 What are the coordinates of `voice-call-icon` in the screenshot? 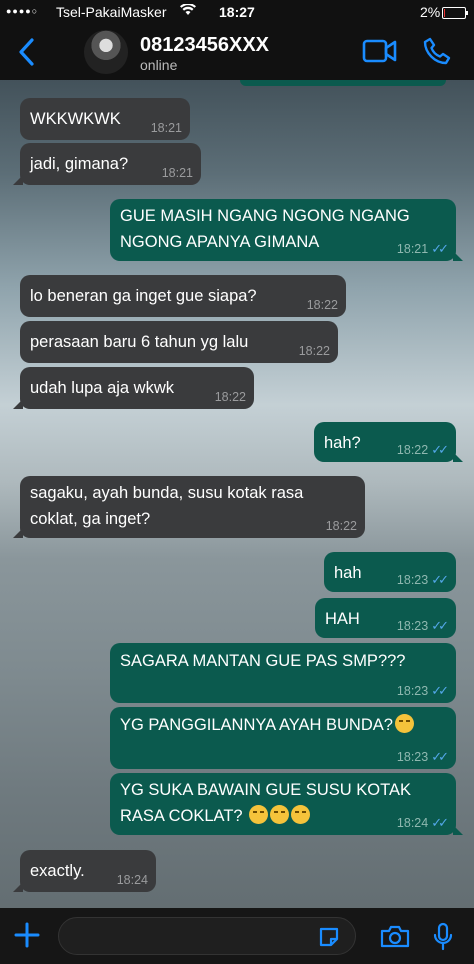 It's located at (437, 53).